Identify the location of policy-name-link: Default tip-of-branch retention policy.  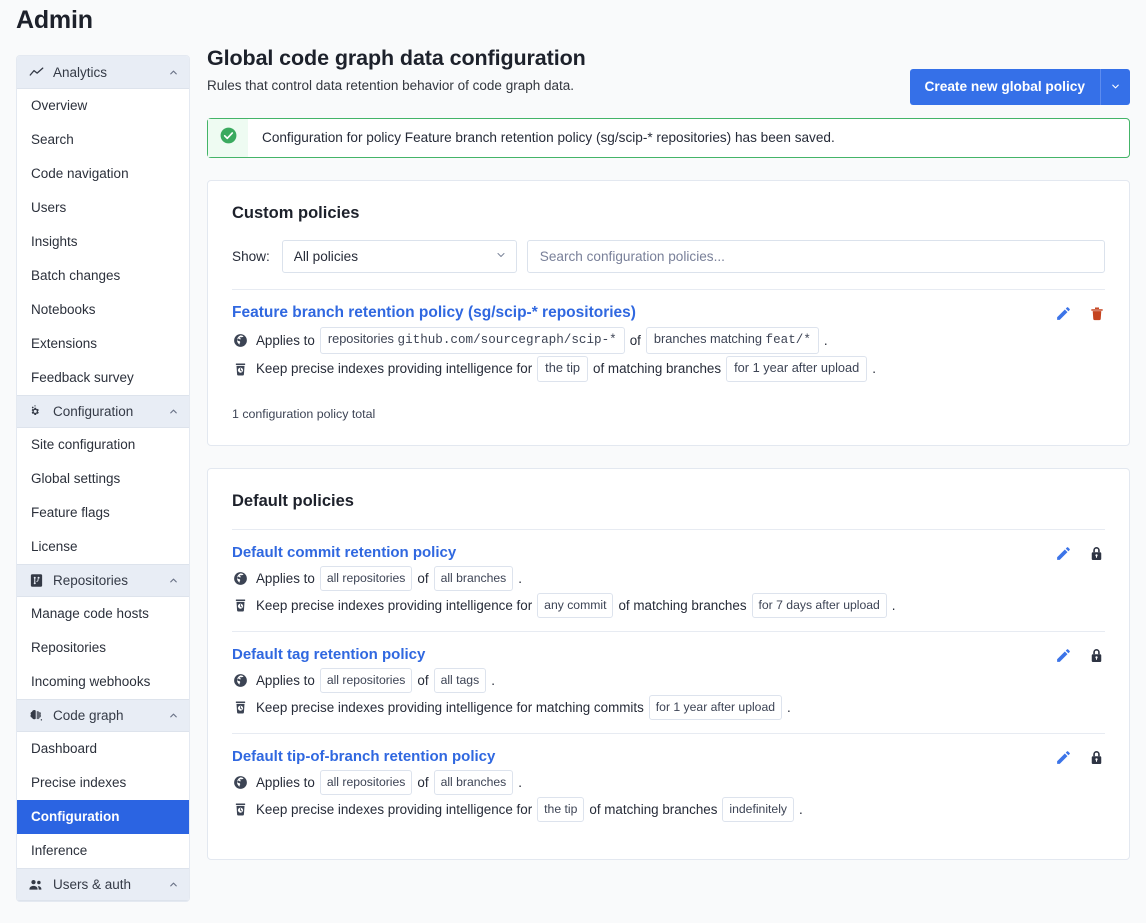
(363, 756).